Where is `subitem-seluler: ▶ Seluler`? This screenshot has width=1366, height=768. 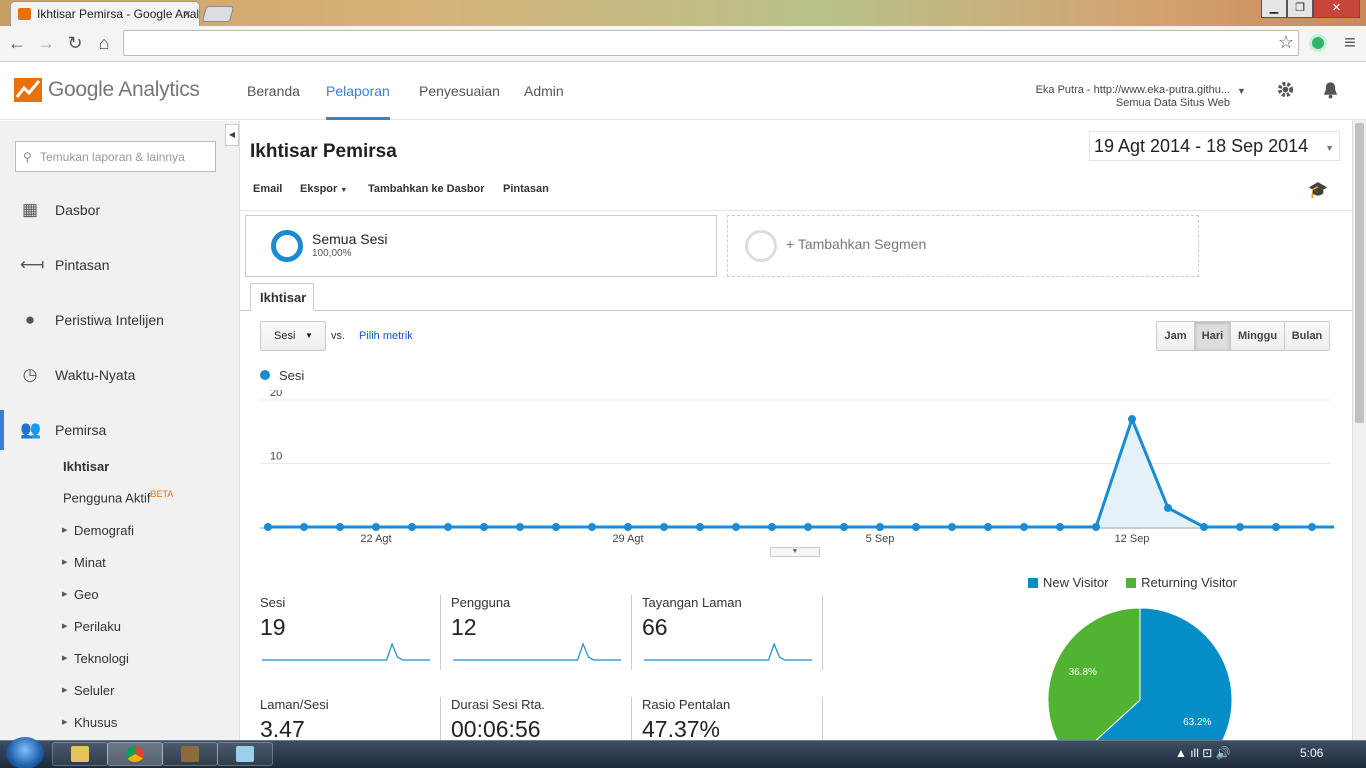 subitem-seluler: ▶ Seluler is located at coordinates (88, 690).